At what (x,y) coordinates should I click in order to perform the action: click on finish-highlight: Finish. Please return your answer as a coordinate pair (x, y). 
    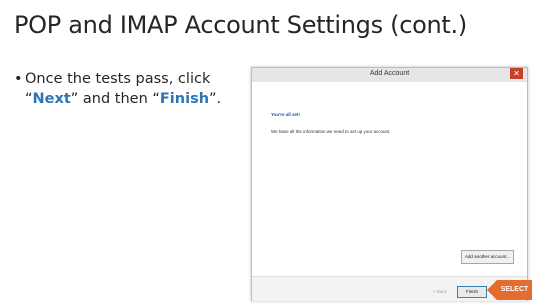
    Looking at the image, I should click on (184, 99).